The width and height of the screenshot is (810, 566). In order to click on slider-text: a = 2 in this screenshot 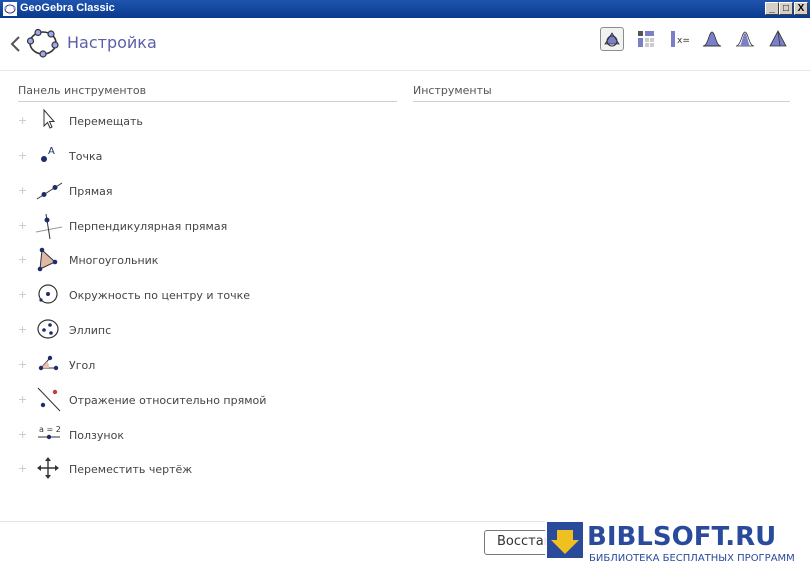, I will do `click(50, 429)`.